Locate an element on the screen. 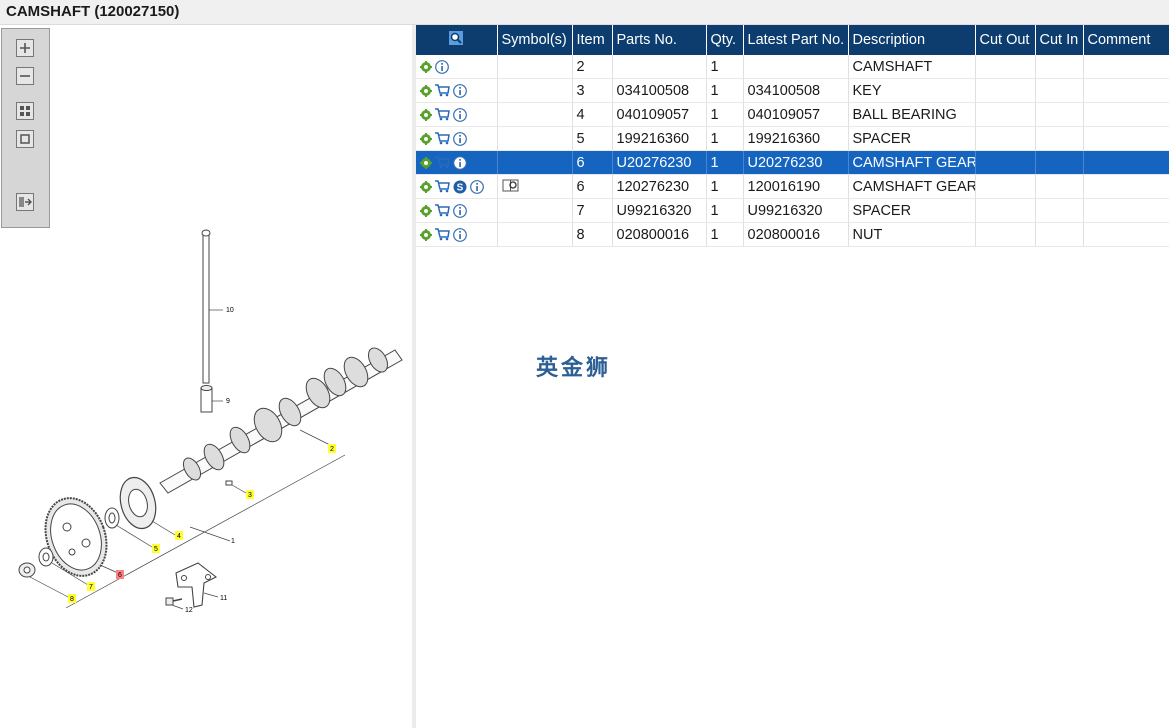 The width and height of the screenshot is (1169, 728). table-row: 2 1 CAMSHAFT is located at coordinates (792, 67).